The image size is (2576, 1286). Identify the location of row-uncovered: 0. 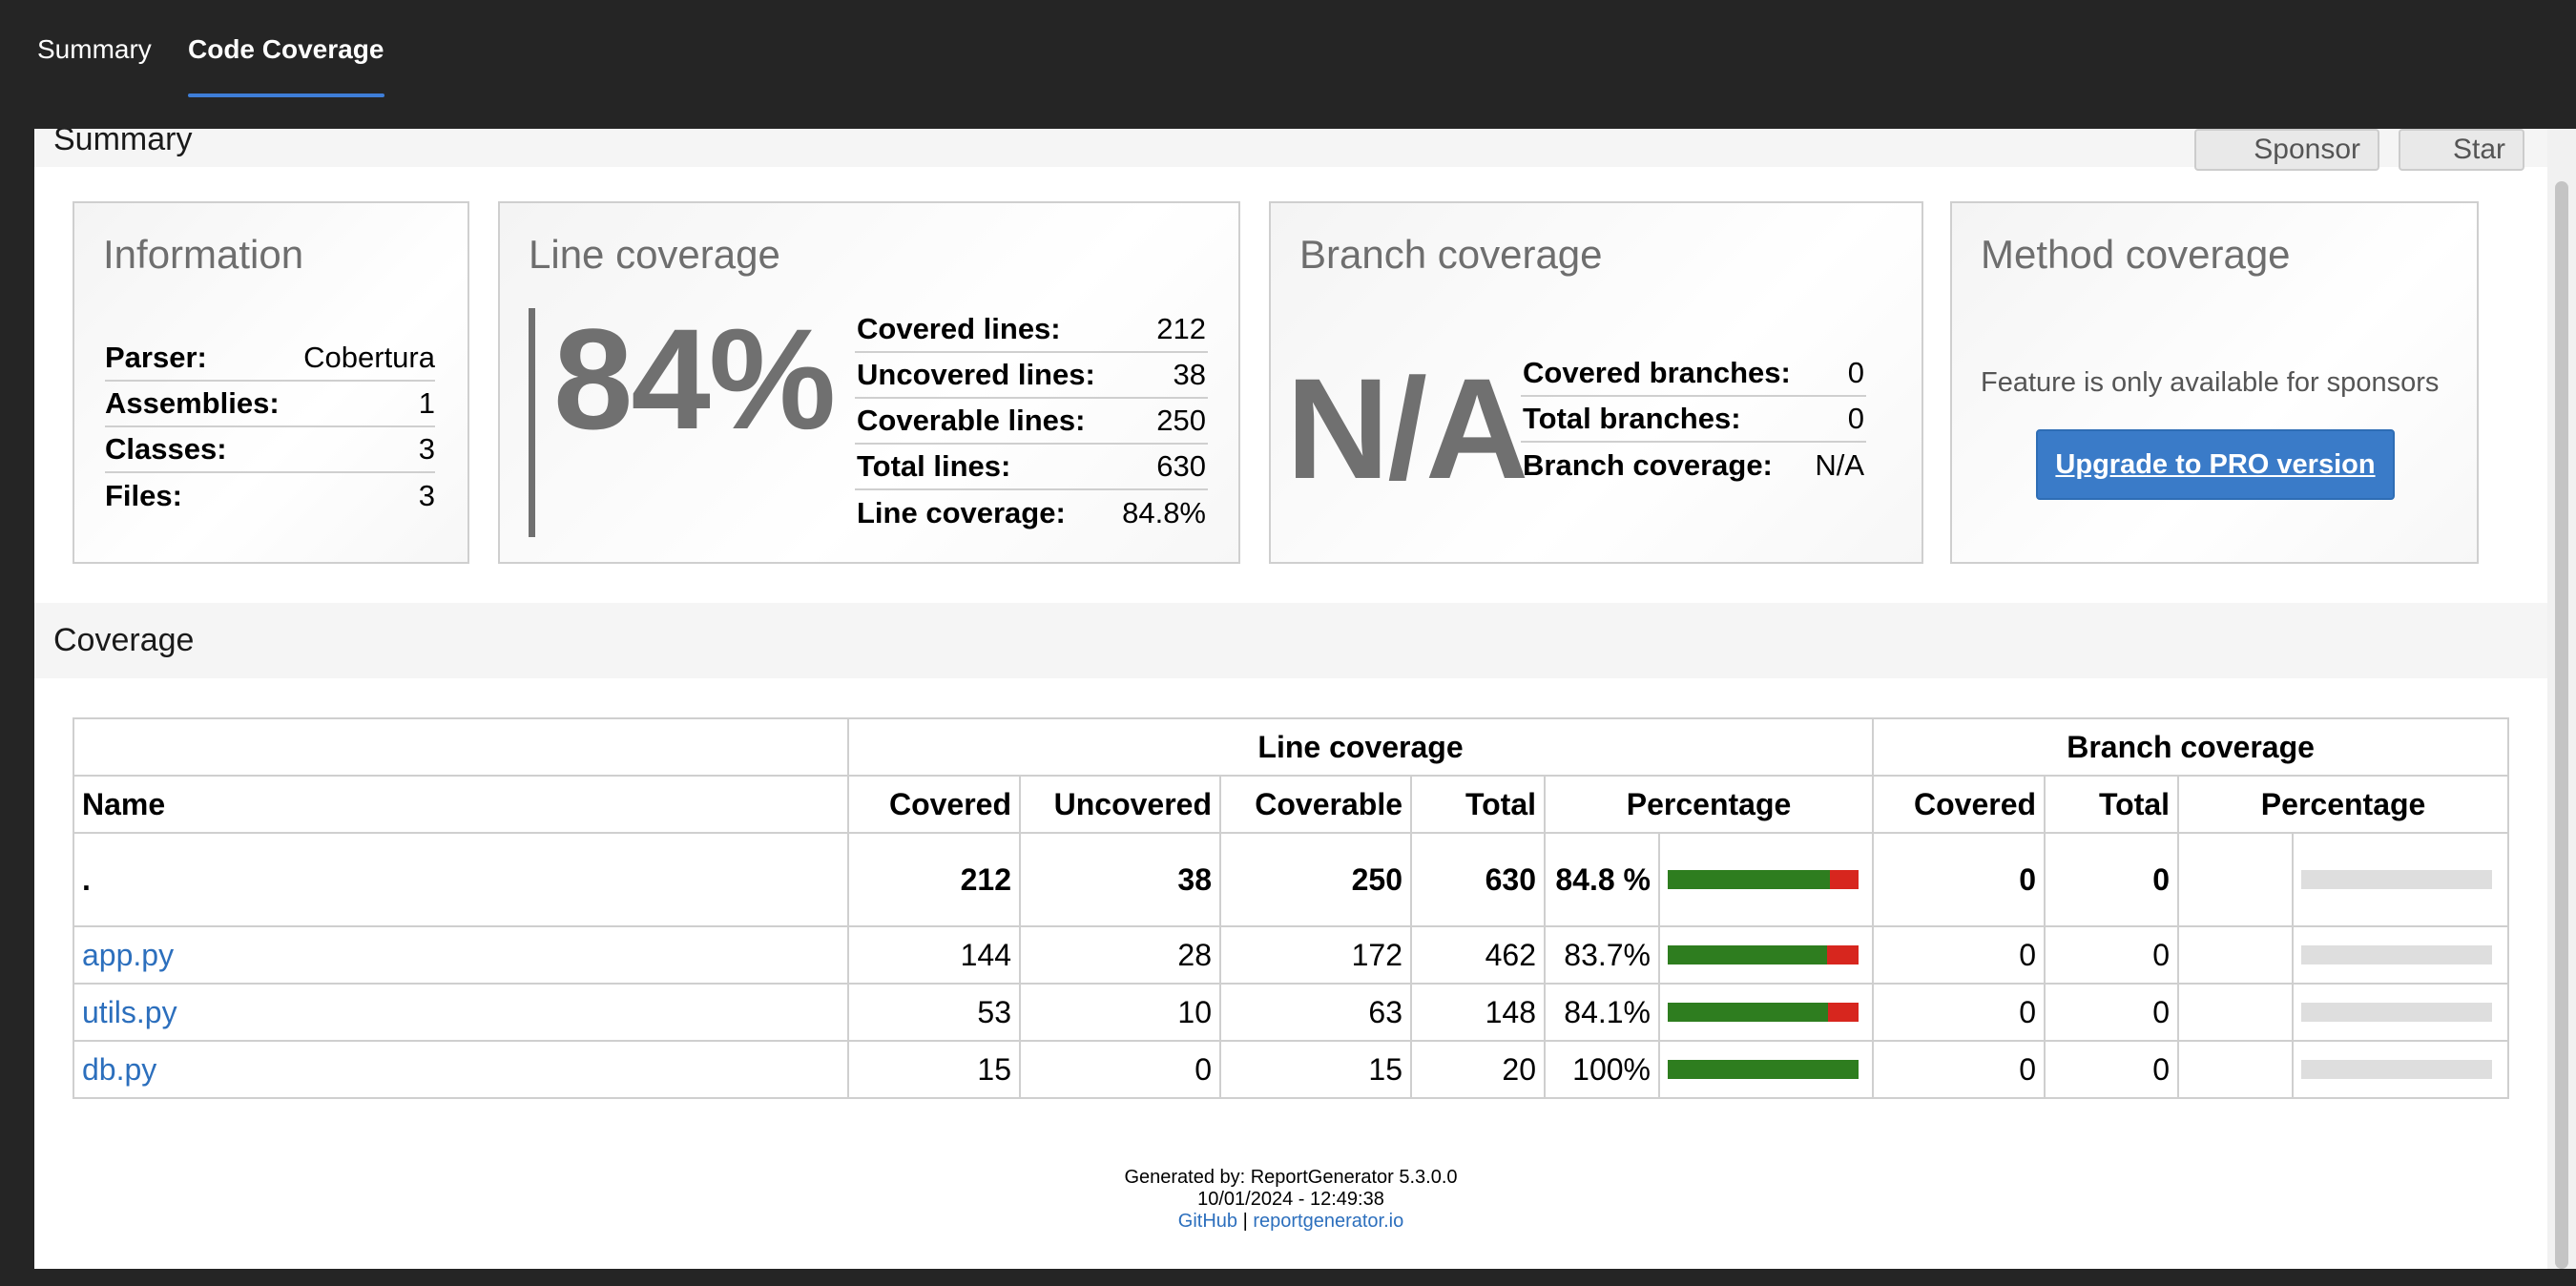
(1120, 1070).